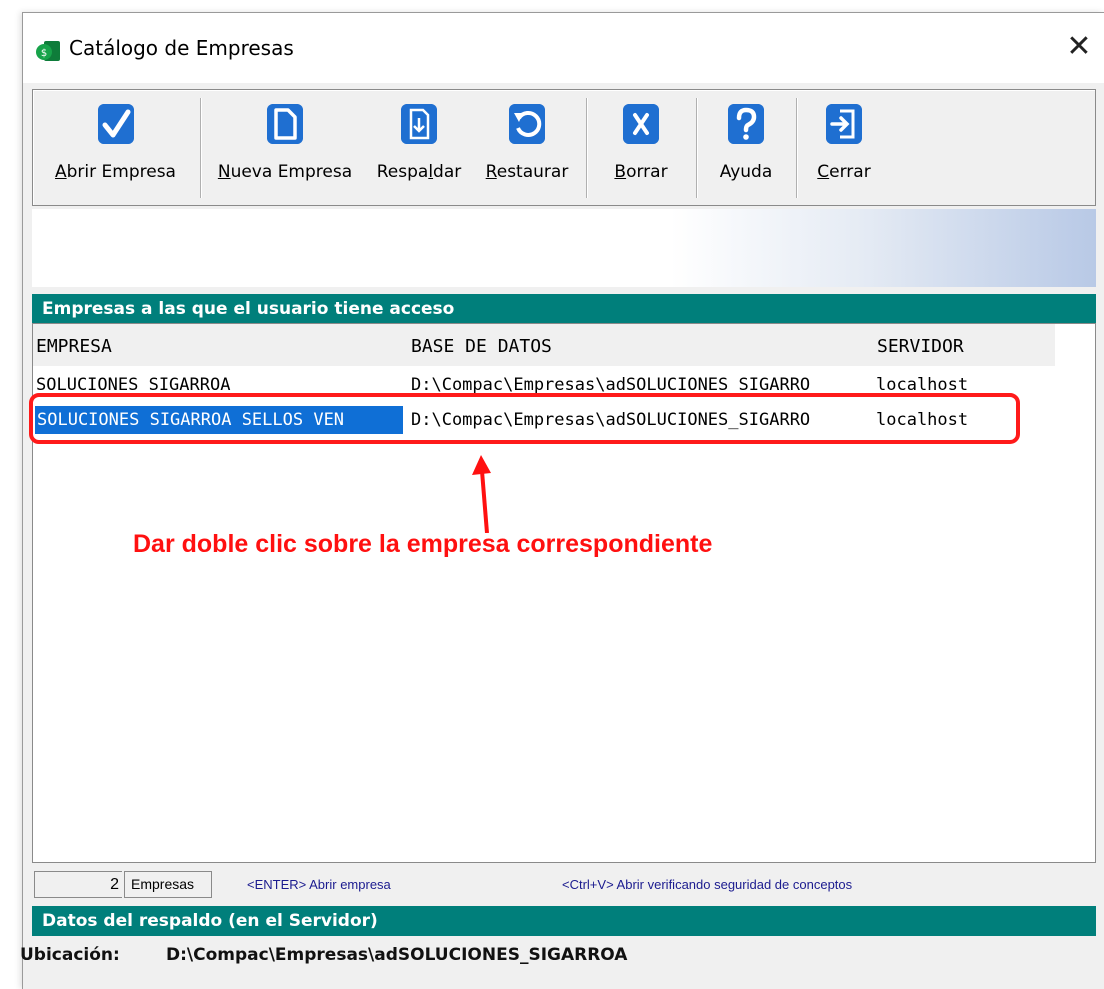  Describe the element at coordinates (563, 48) in the screenshot. I see `title-bar: $ Catálogo de Empresas ✕` at that location.